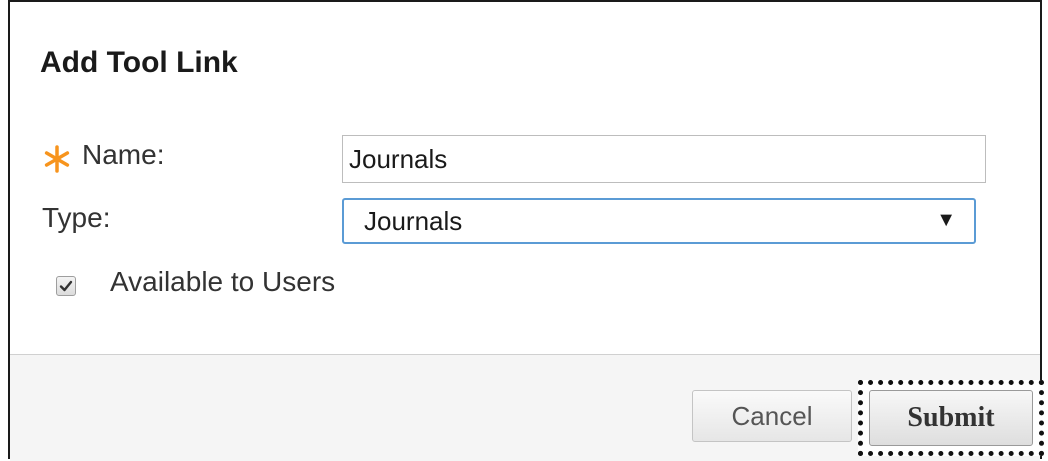 Image resolution: width=1048 pixels, height=461 pixels. What do you see at coordinates (222, 282) in the screenshot?
I see `available-to-users-label: Available to Users` at bounding box center [222, 282].